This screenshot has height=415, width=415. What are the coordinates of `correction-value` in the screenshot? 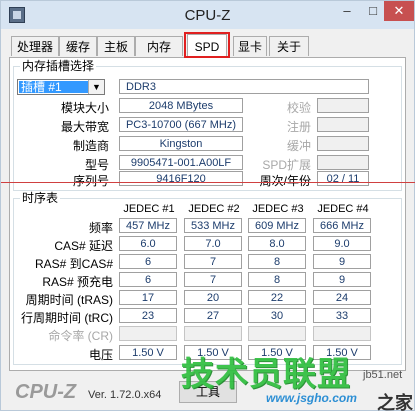 It's located at (343, 105).